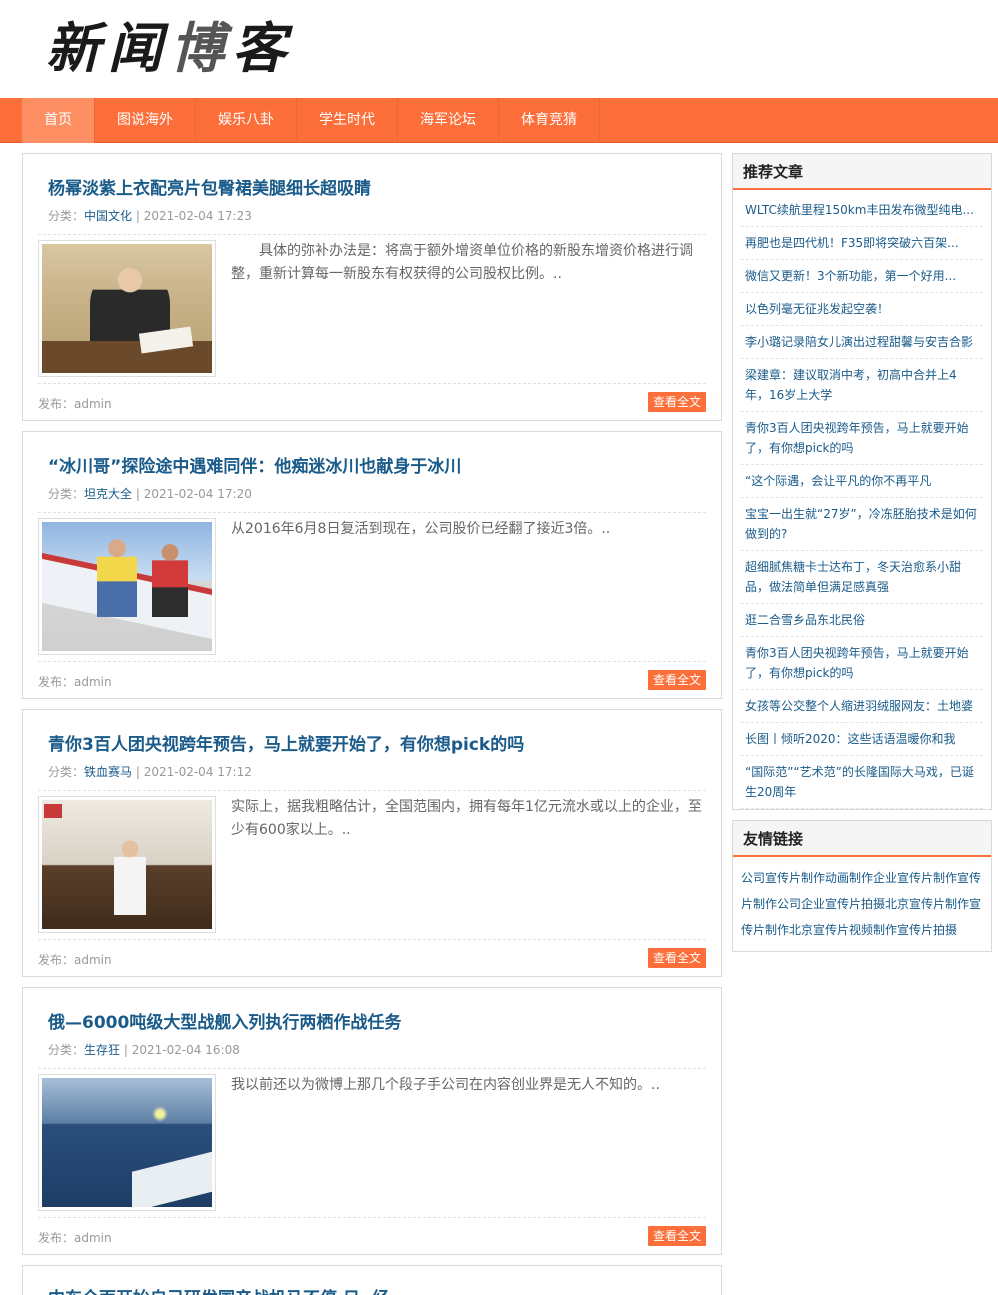 The width and height of the screenshot is (998, 1295). What do you see at coordinates (927, 904) in the screenshot?
I see `friend-link: 北京宣传片制作` at bounding box center [927, 904].